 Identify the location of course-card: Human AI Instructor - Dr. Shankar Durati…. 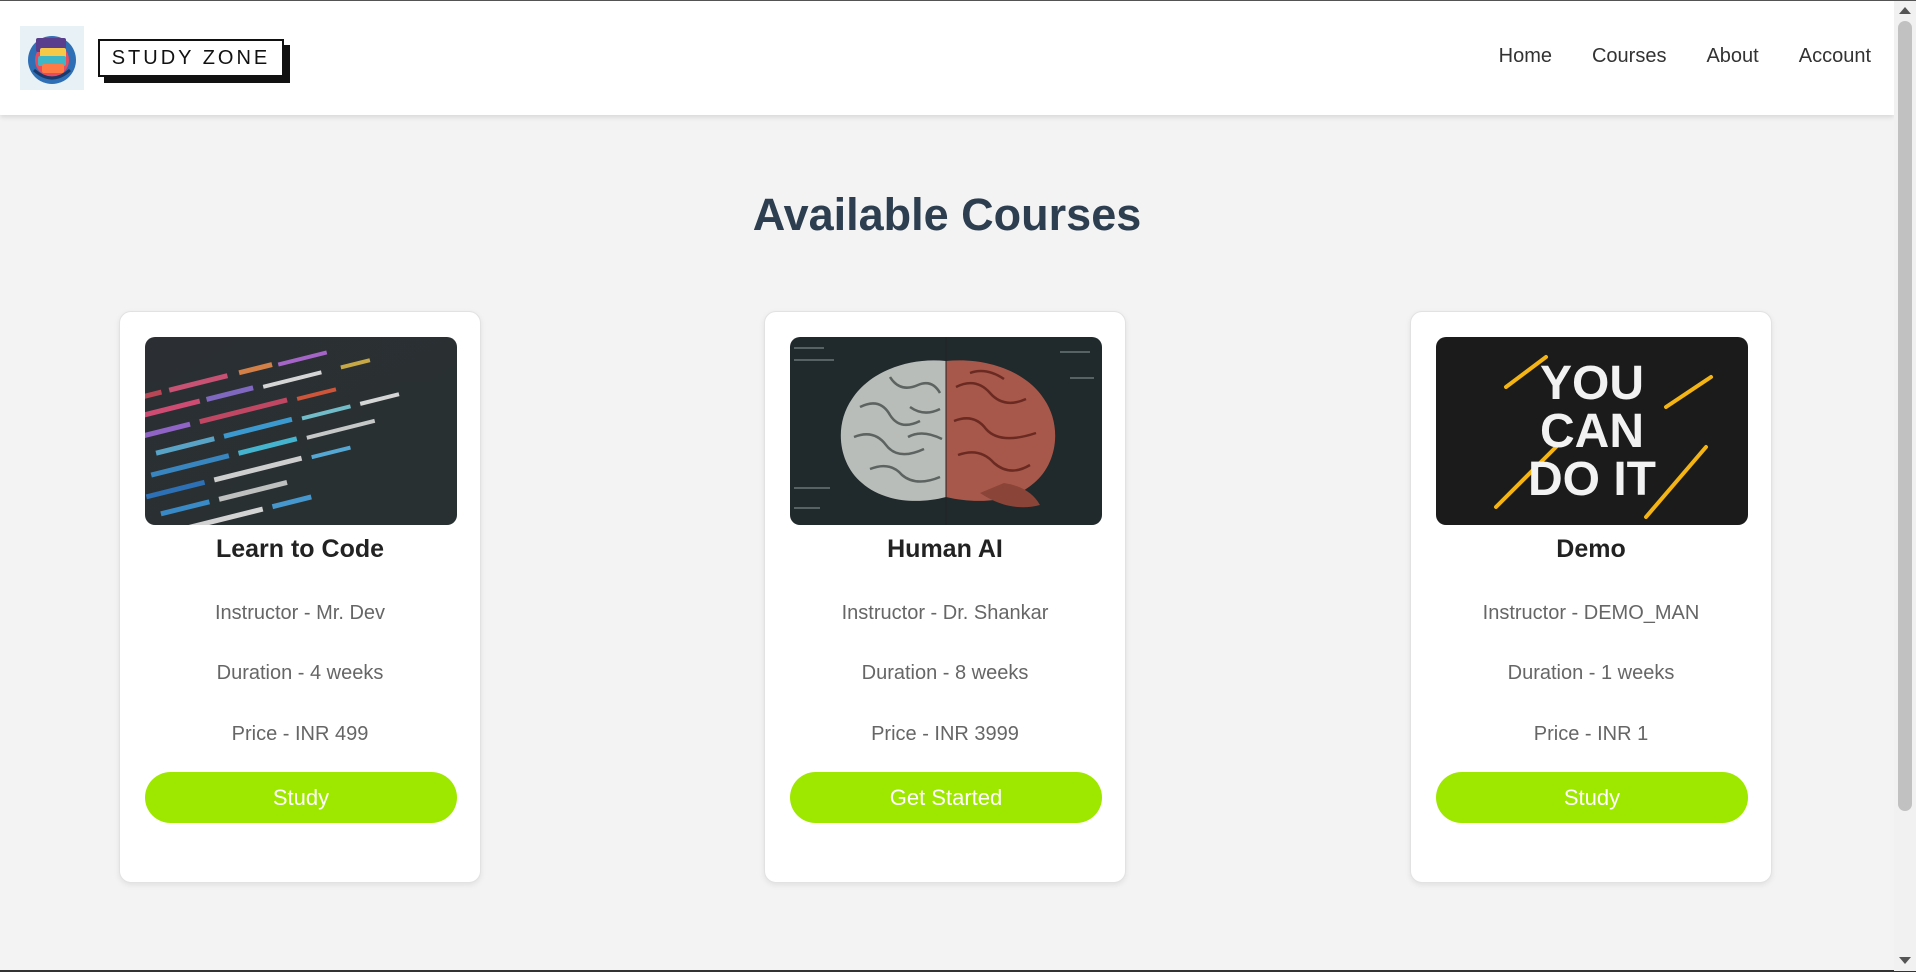
(945, 597).